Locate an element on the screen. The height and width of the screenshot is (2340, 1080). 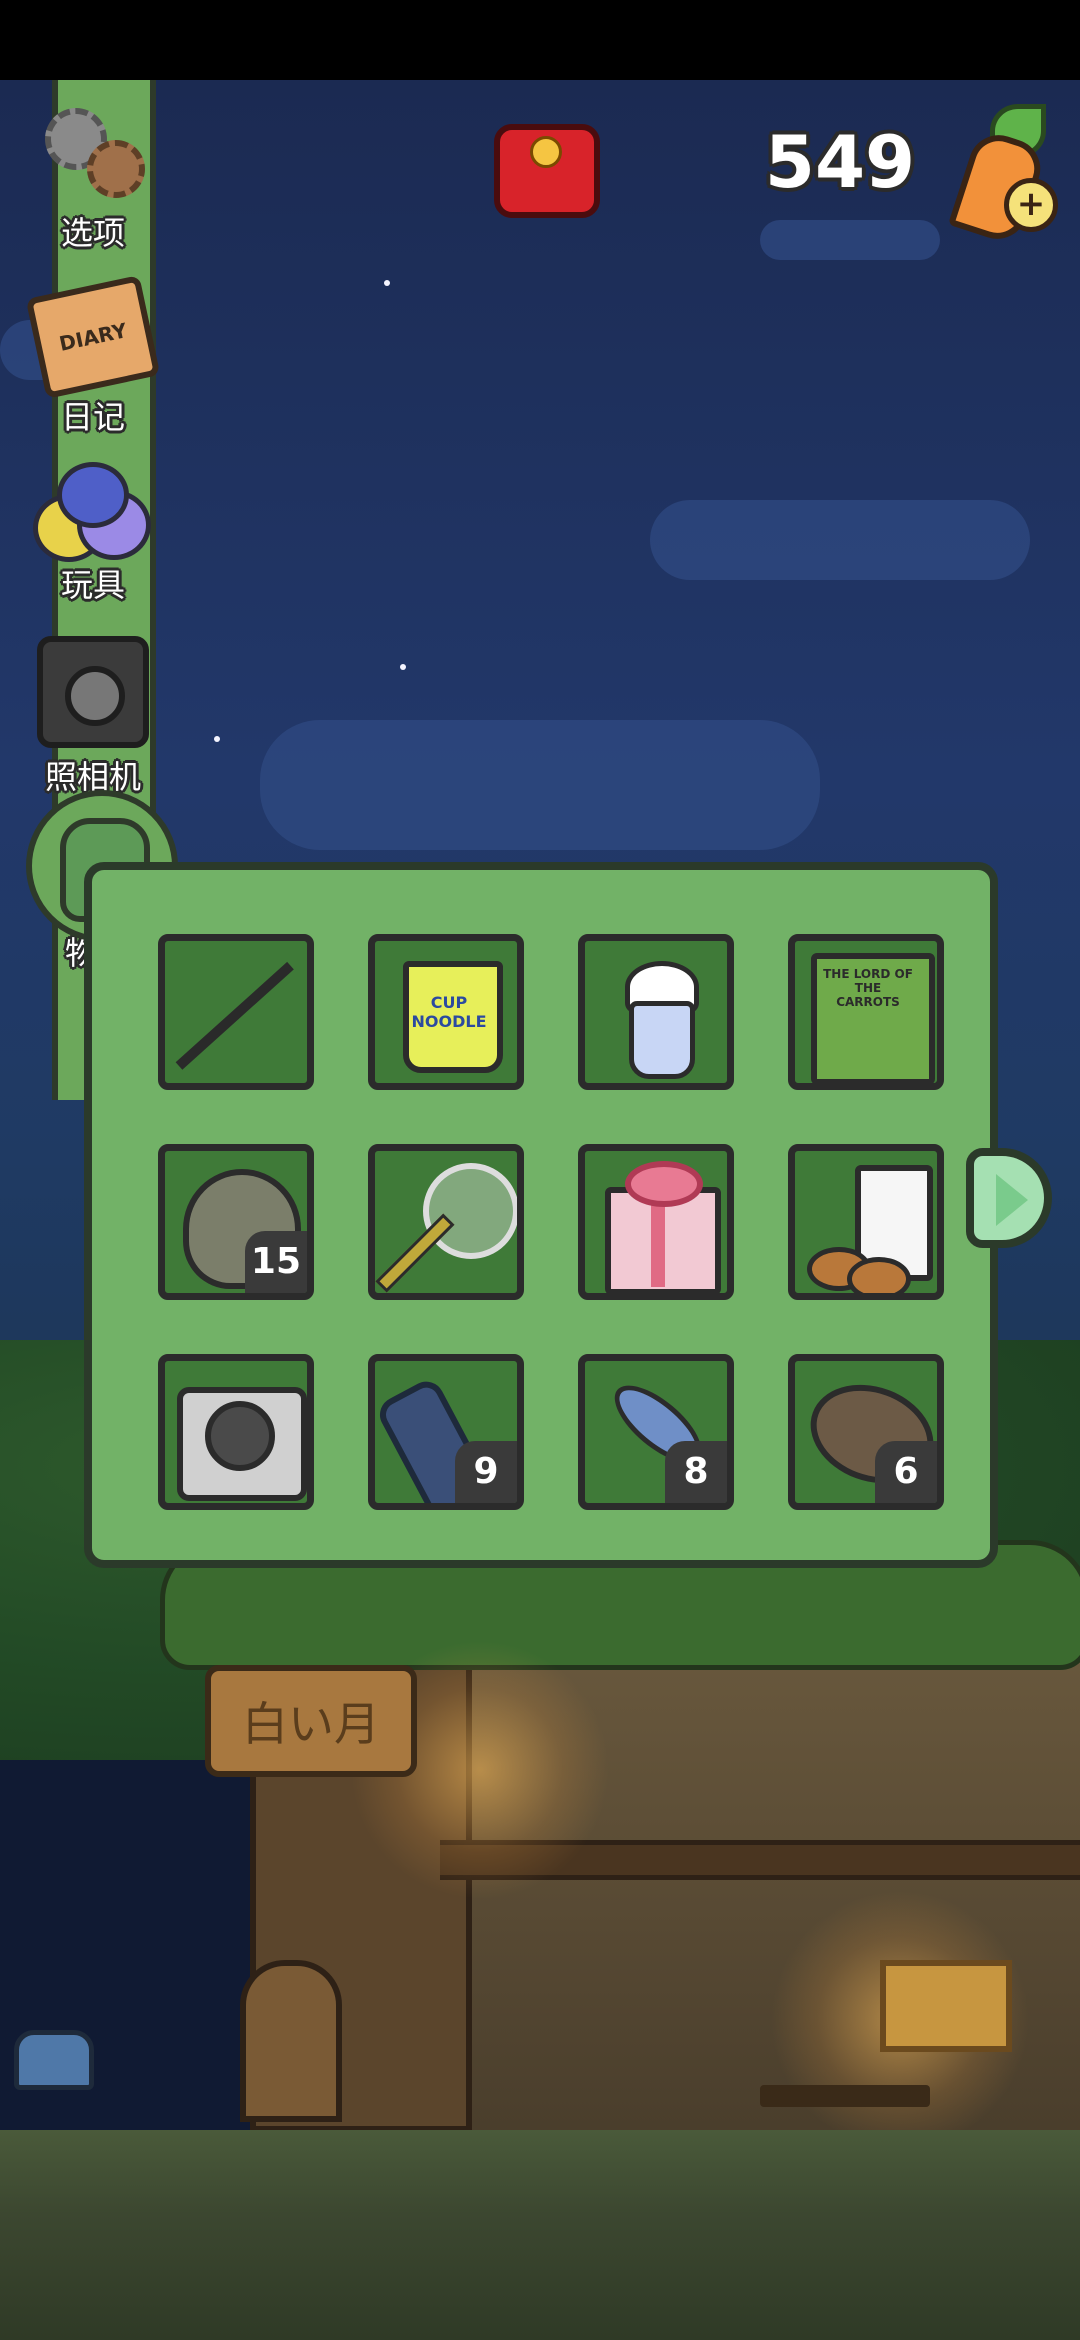
table is located at coordinates (845, 2096).